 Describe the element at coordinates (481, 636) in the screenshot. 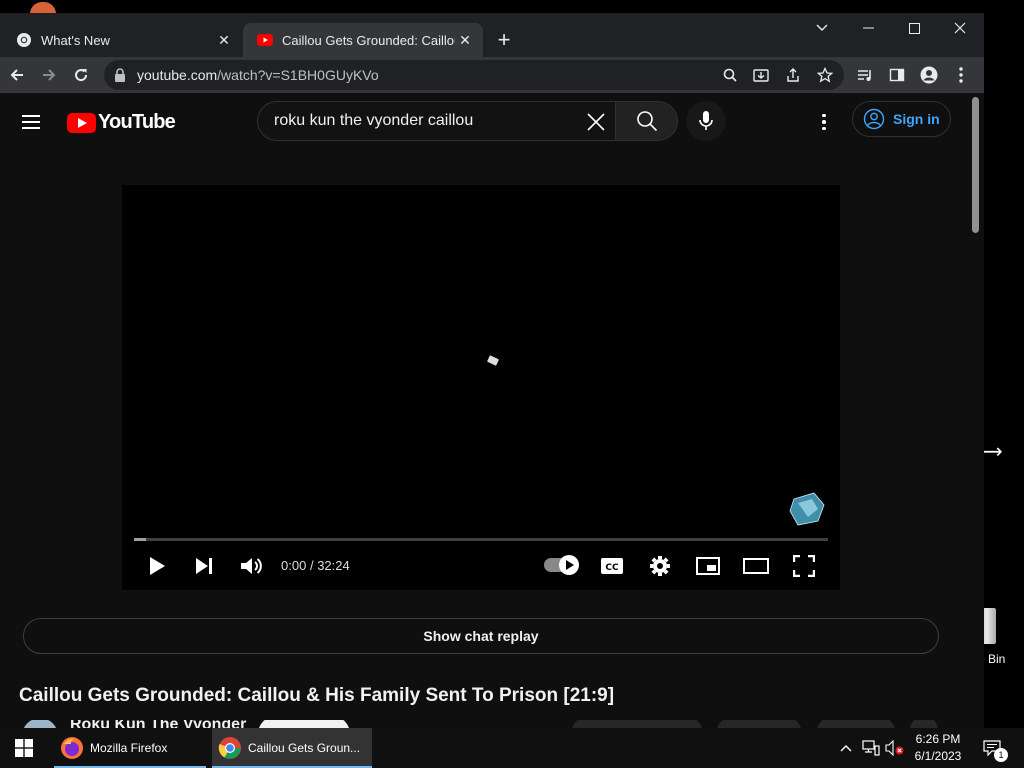

I see `show-chat-replay-button: Show chat replay` at that location.